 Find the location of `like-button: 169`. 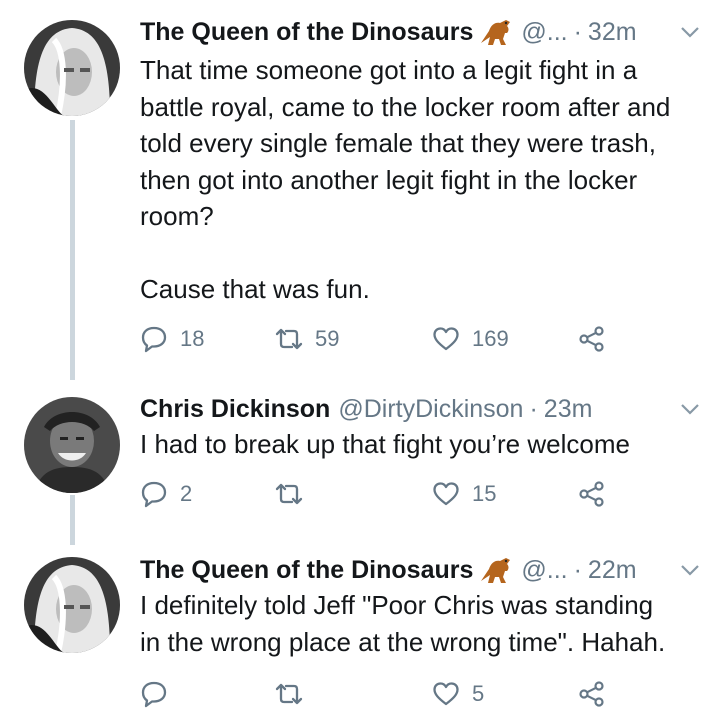

like-button: 169 is located at coordinates (470, 339).